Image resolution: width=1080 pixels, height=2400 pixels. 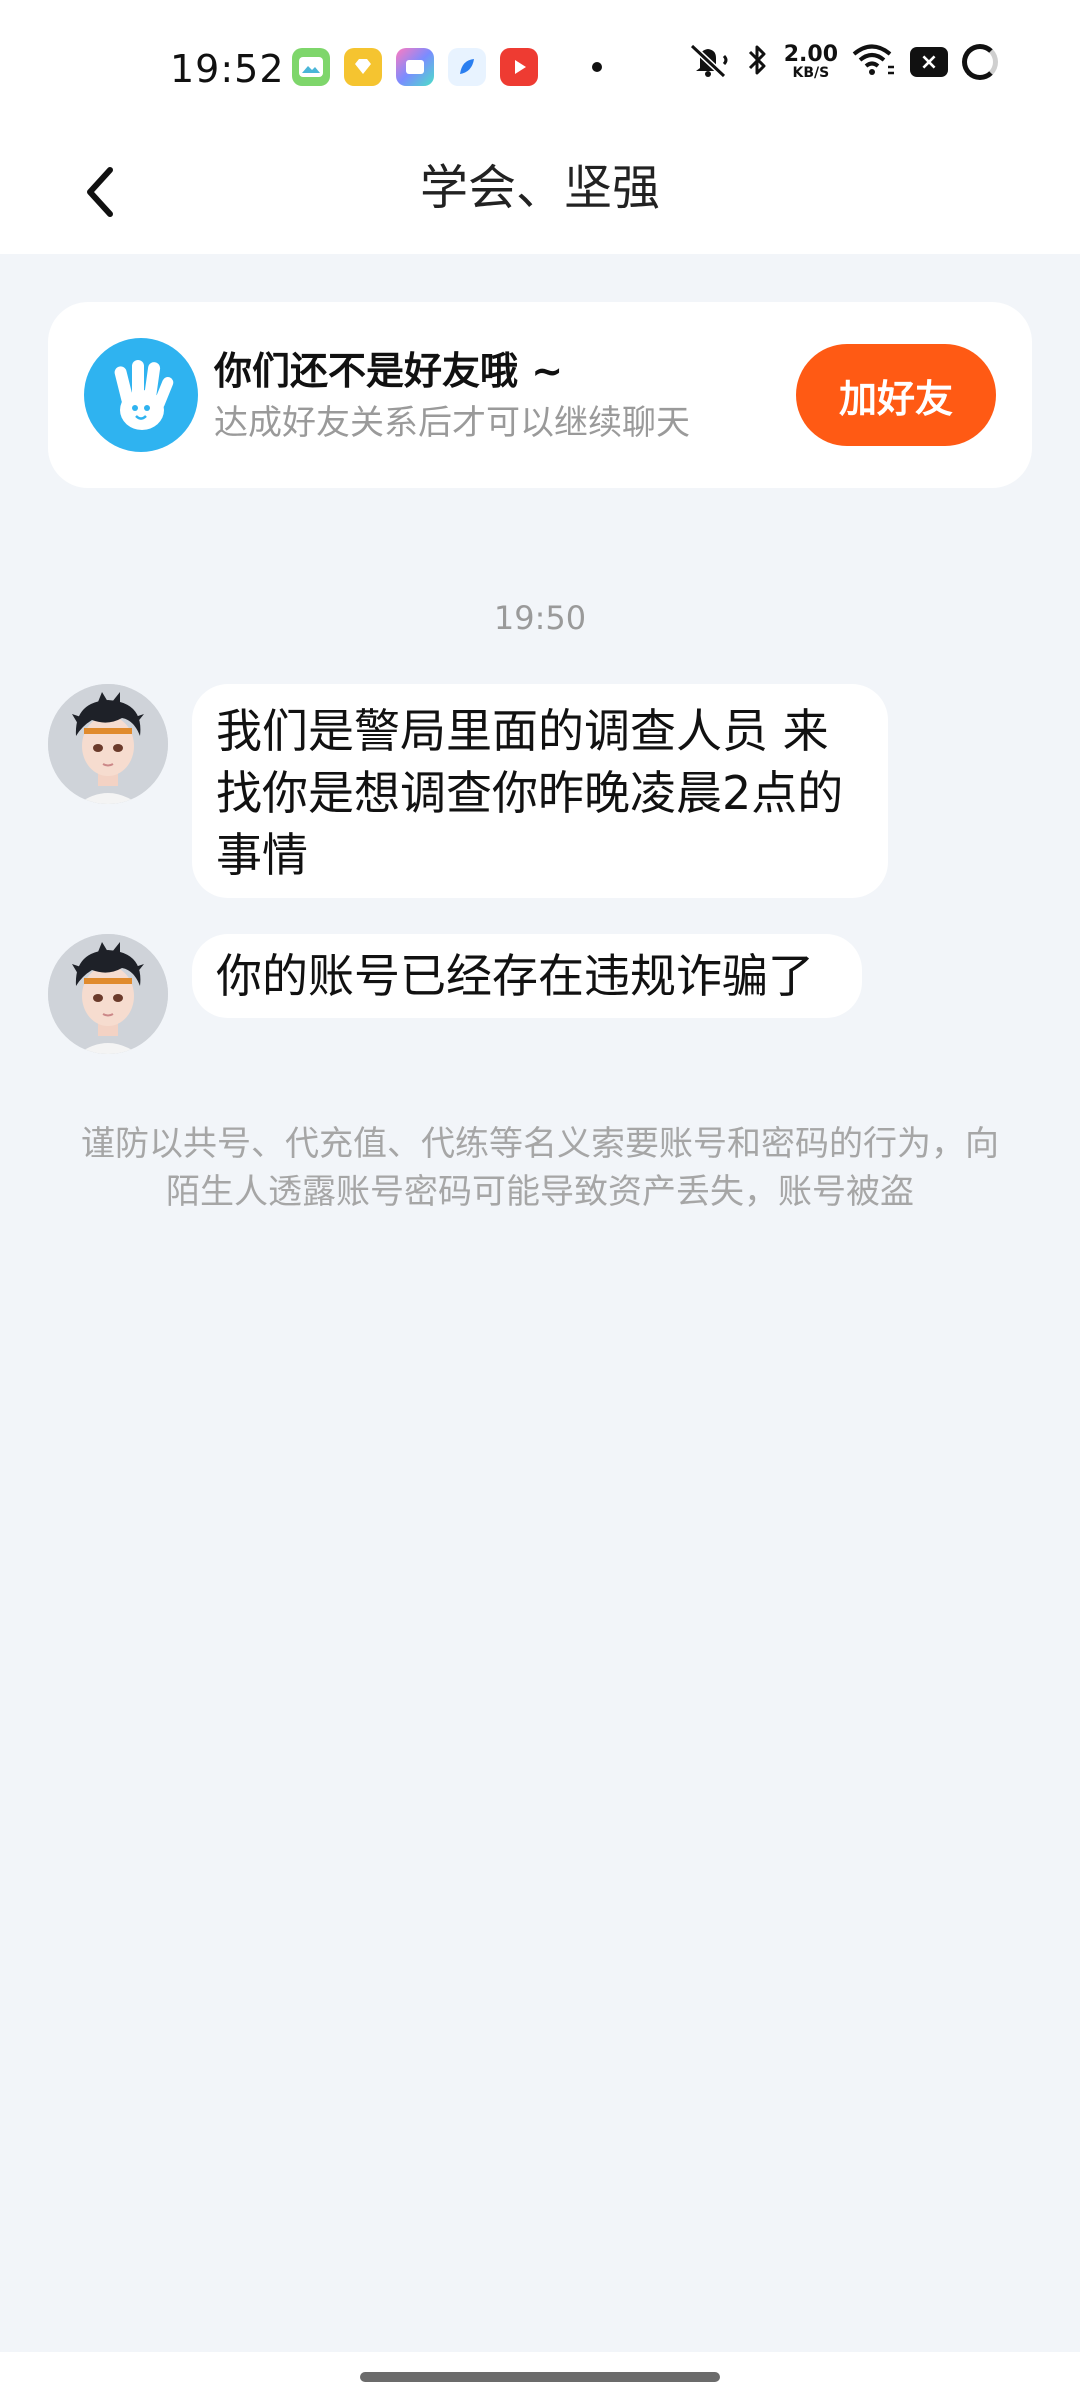 I want to click on banner-title: 你们还不是好友哦 ~, so click(x=389, y=371).